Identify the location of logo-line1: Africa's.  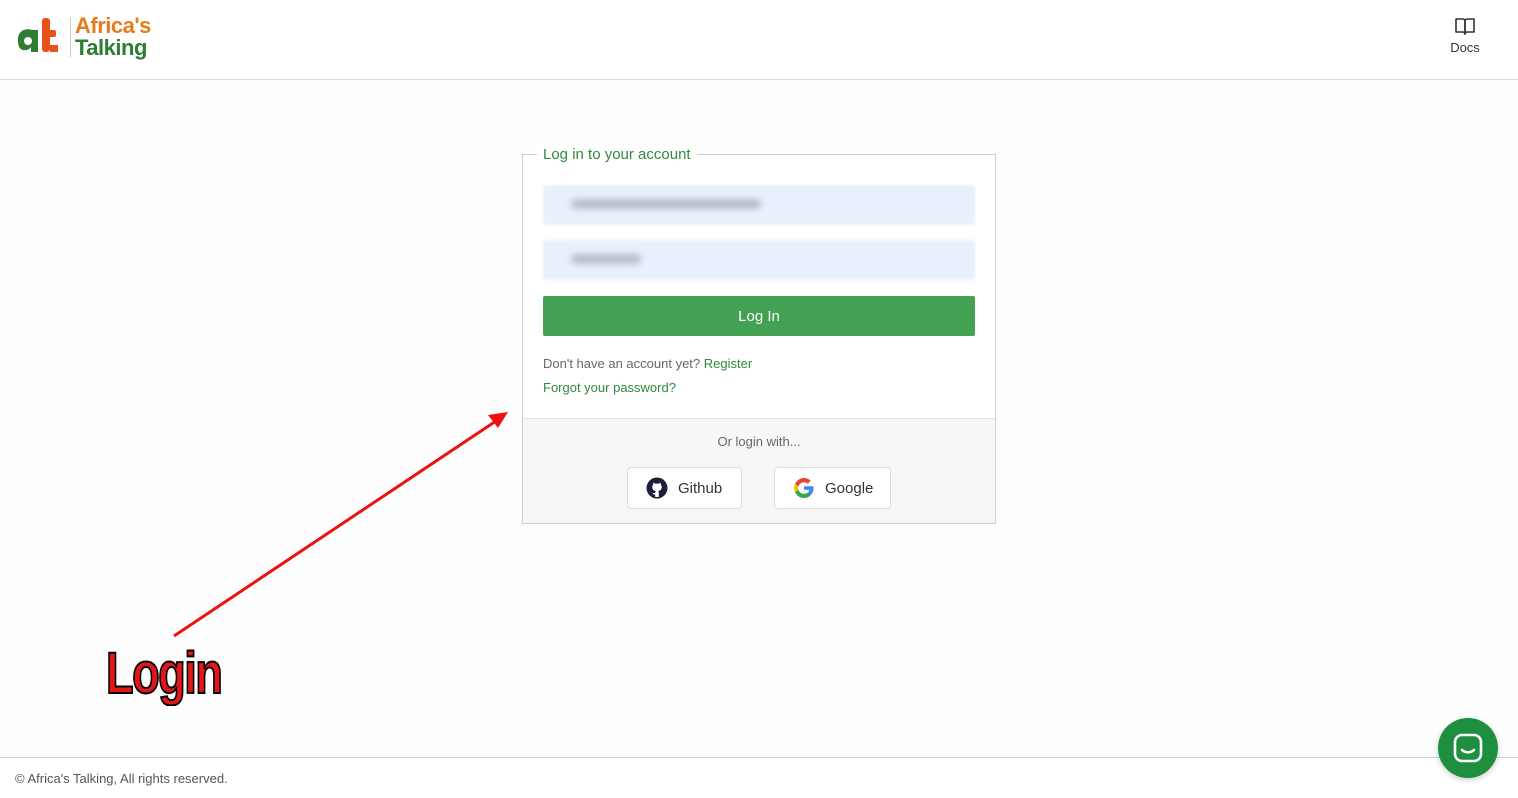
(113, 25).